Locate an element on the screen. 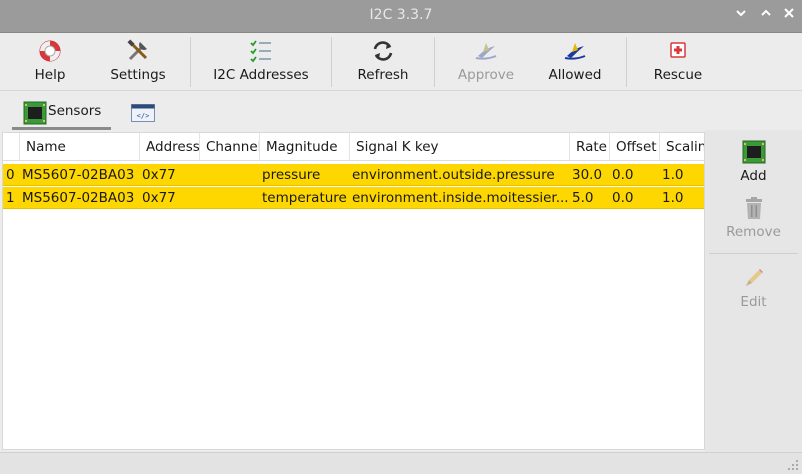  trash-icon is located at coordinates (753, 208).